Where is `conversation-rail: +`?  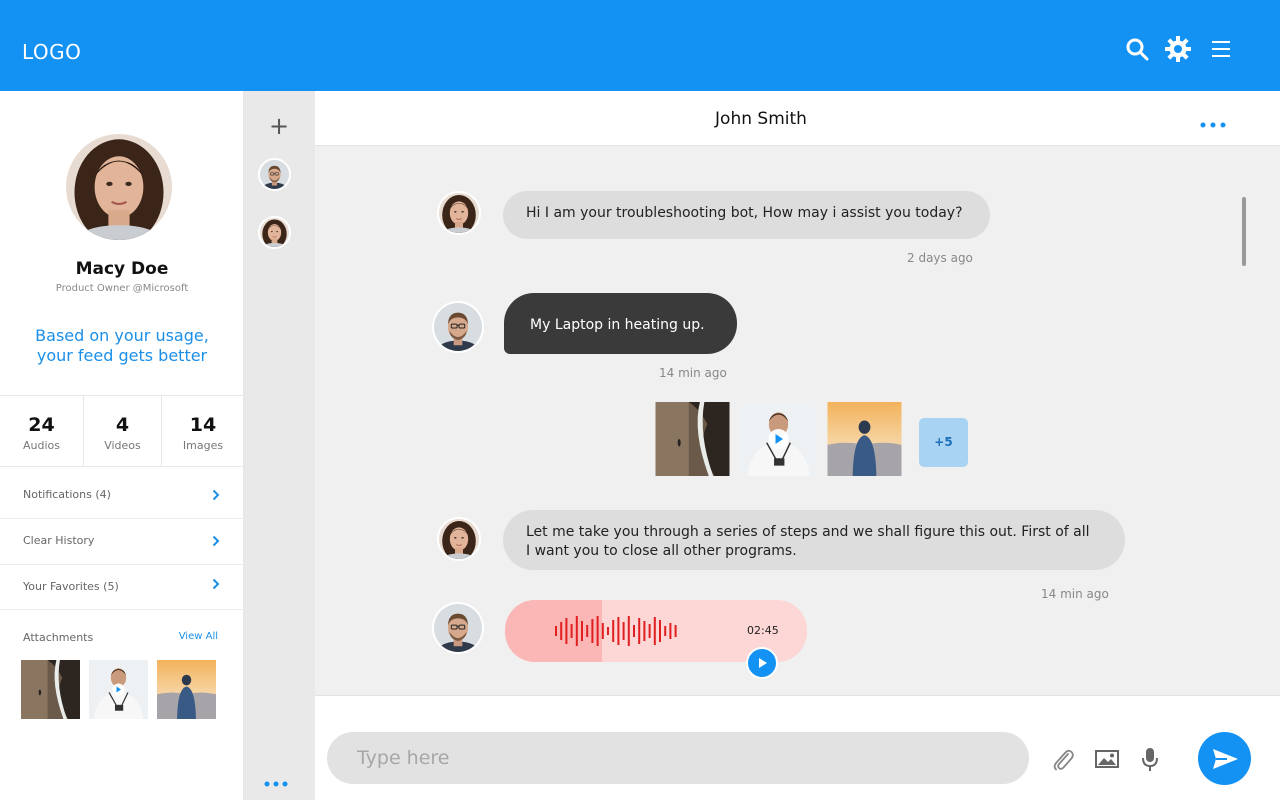
conversation-rail: + is located at coordinates (279, 445).